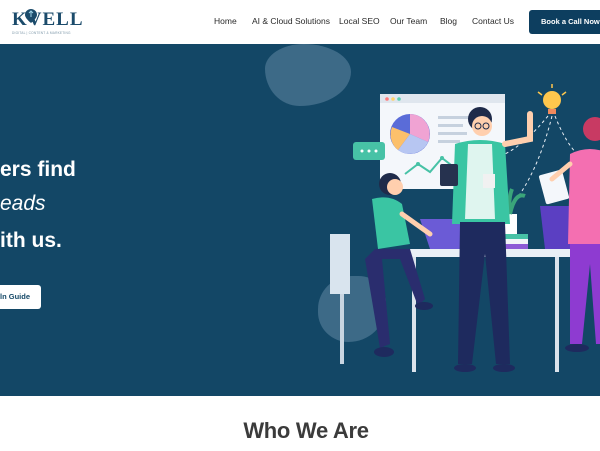 Image resolution: width=600 pixels, height=451 pixels. What do you see at coordinates (306, 430) in the screenshot?
I see `section-title: Who We Are` at bounding box center [306, 430].